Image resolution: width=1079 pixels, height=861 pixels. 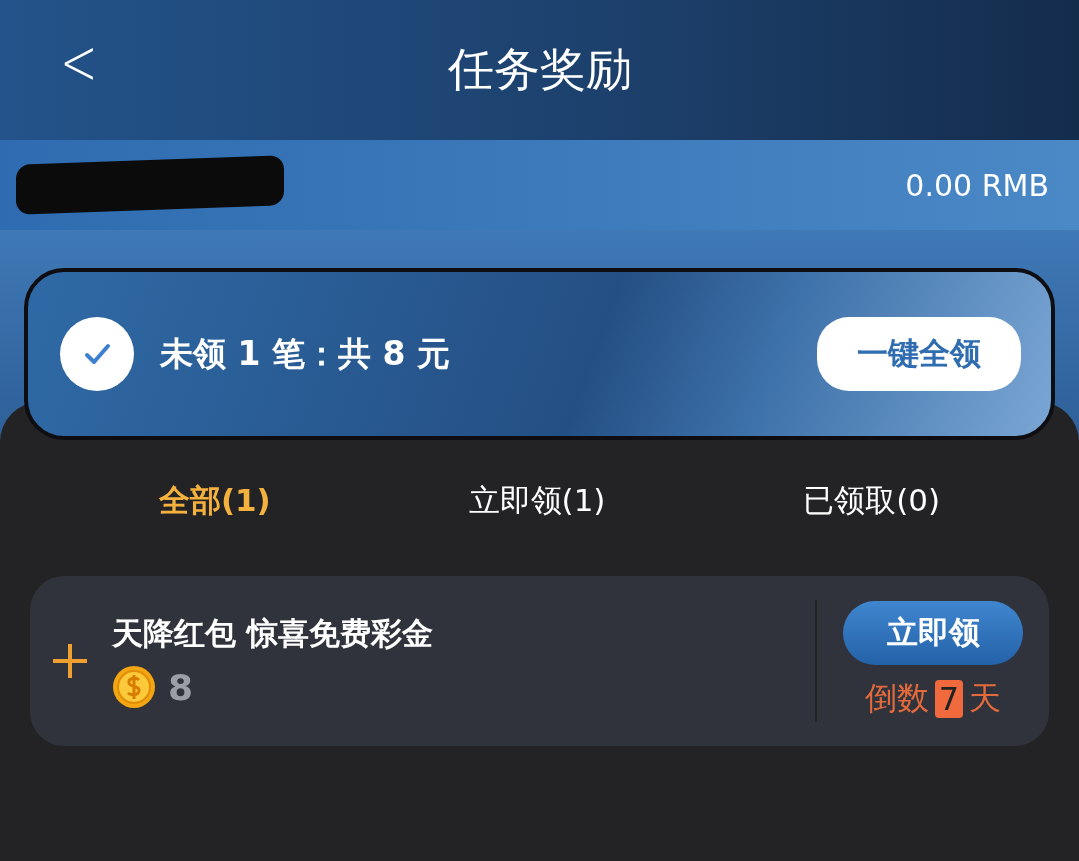 What do you see at coordinates (70, 661) in the screenshot?
I see `plus-icon` at bounding box center [70, 661].